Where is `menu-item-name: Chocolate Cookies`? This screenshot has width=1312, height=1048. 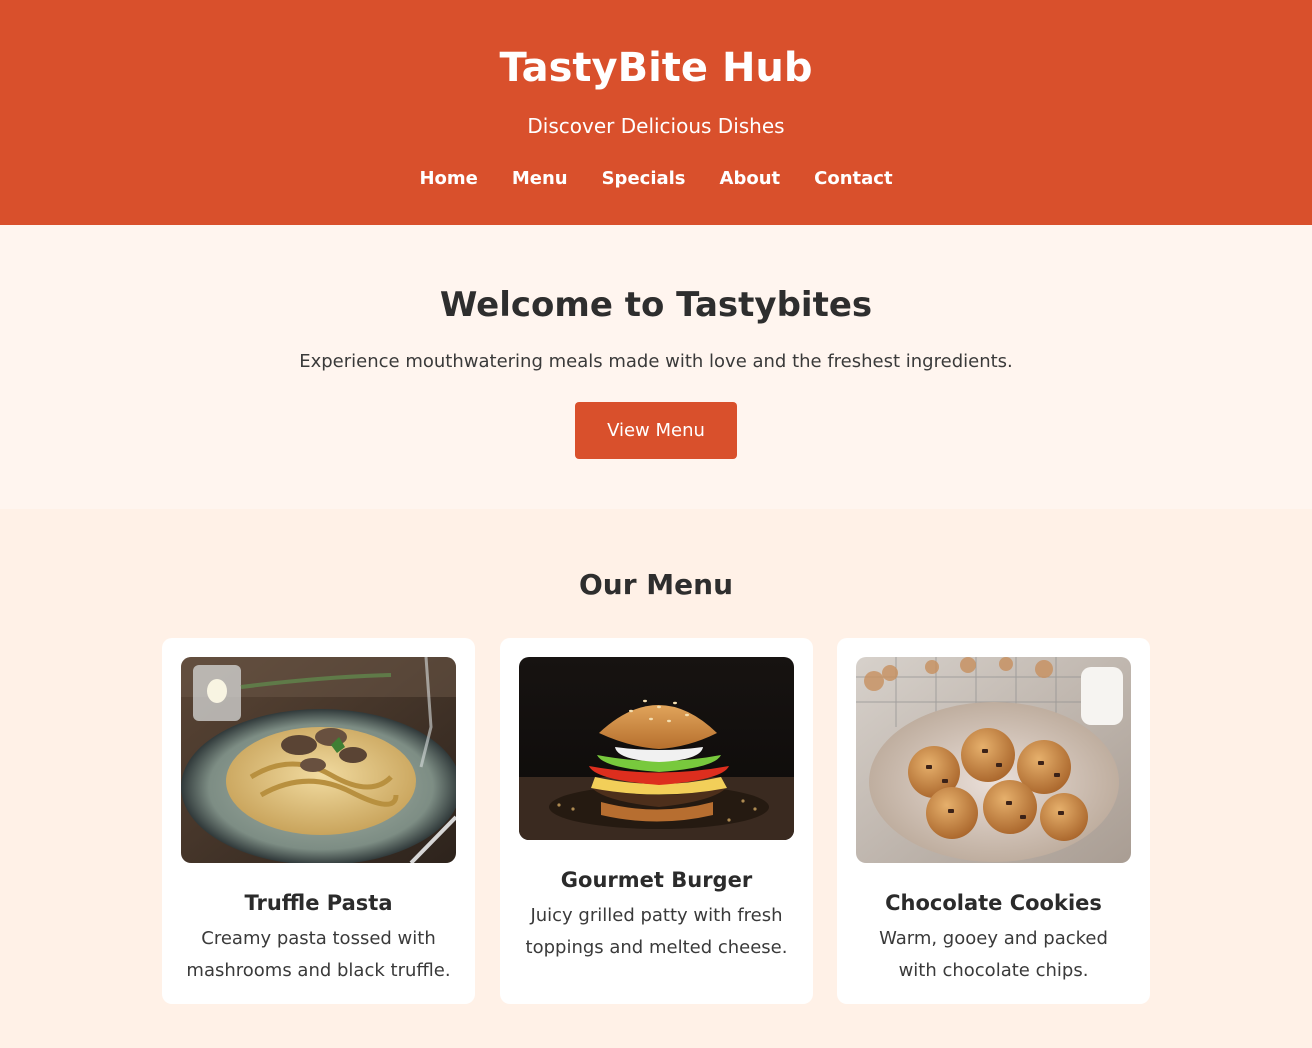
menu-item-name: Chocolate Cookies is located at coordinates (993, 903).